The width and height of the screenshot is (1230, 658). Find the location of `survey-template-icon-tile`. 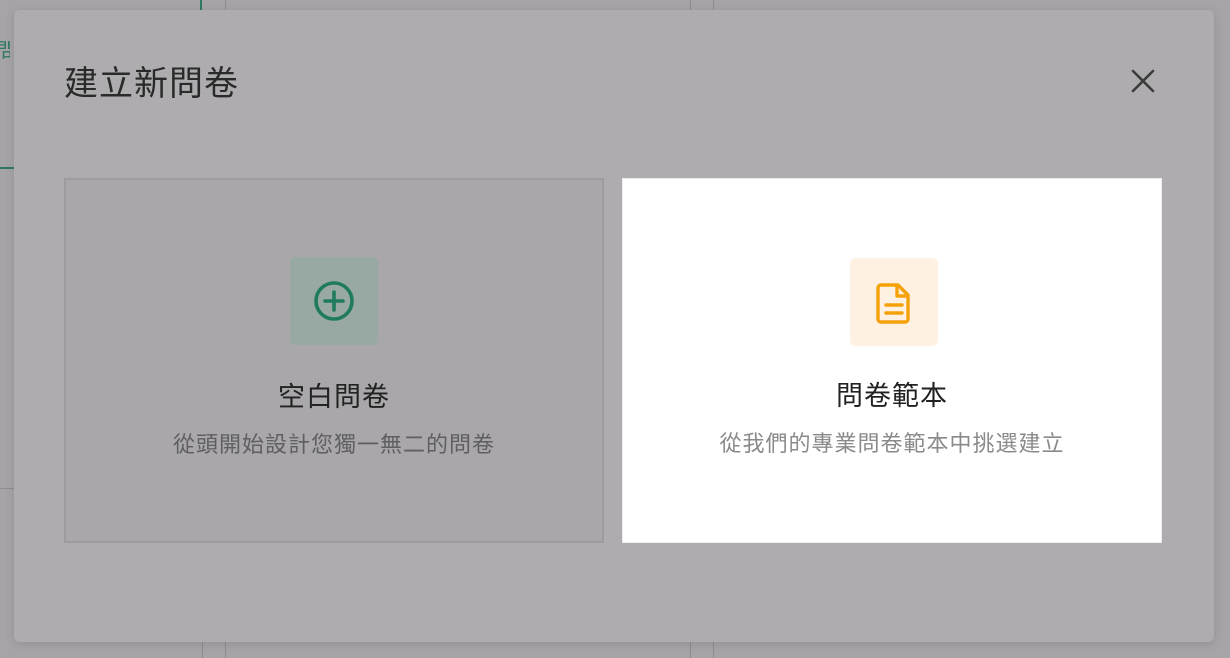

survey-template-icon-tile is located at coordinates (894, 302).